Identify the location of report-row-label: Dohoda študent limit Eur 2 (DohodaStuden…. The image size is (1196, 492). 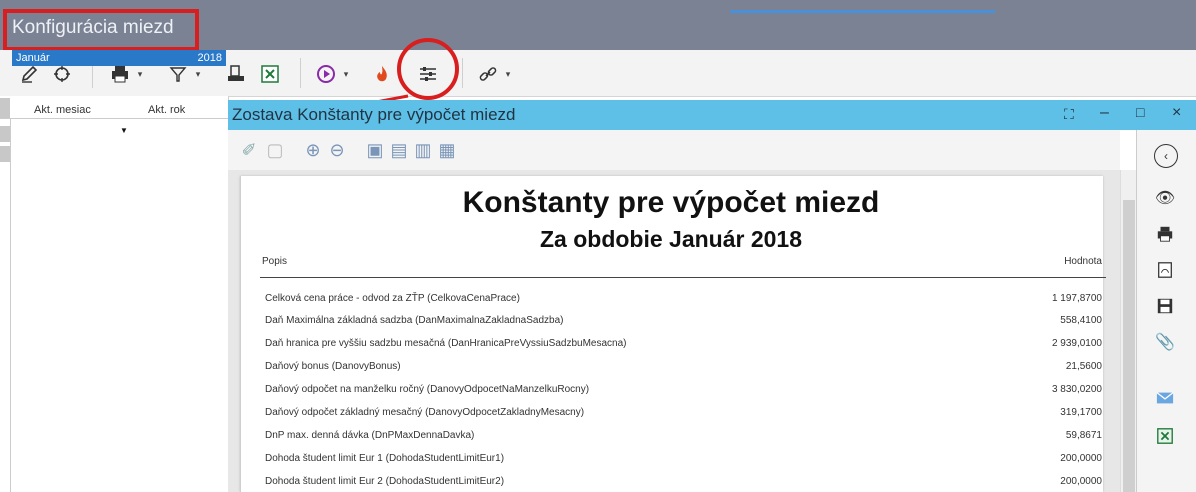
(385, 481).